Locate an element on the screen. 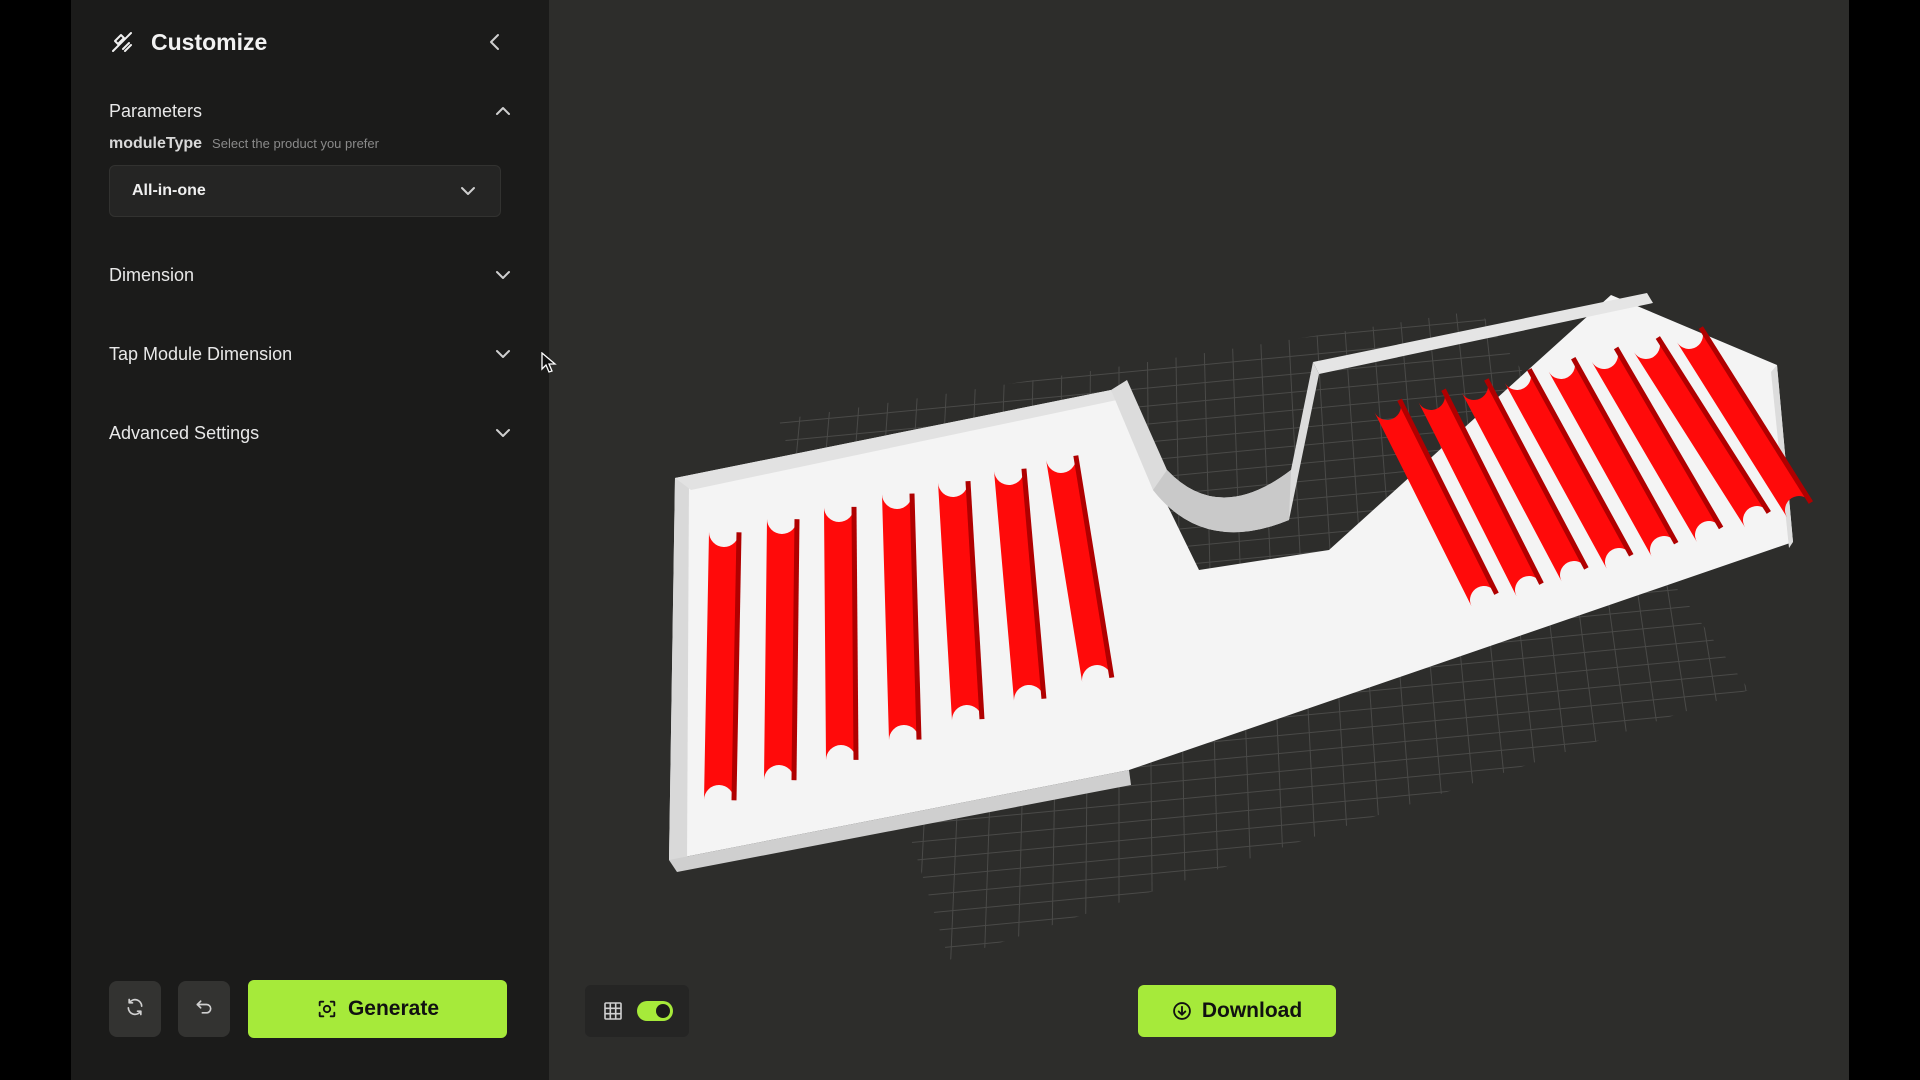 The image size is (1920, 1080). parameters-header: Parameters is located at coordinates (311, 111).